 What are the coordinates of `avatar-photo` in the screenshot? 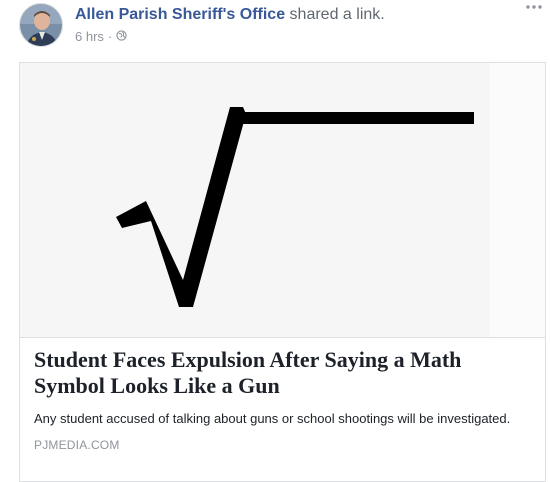 It's located at (41, 25).